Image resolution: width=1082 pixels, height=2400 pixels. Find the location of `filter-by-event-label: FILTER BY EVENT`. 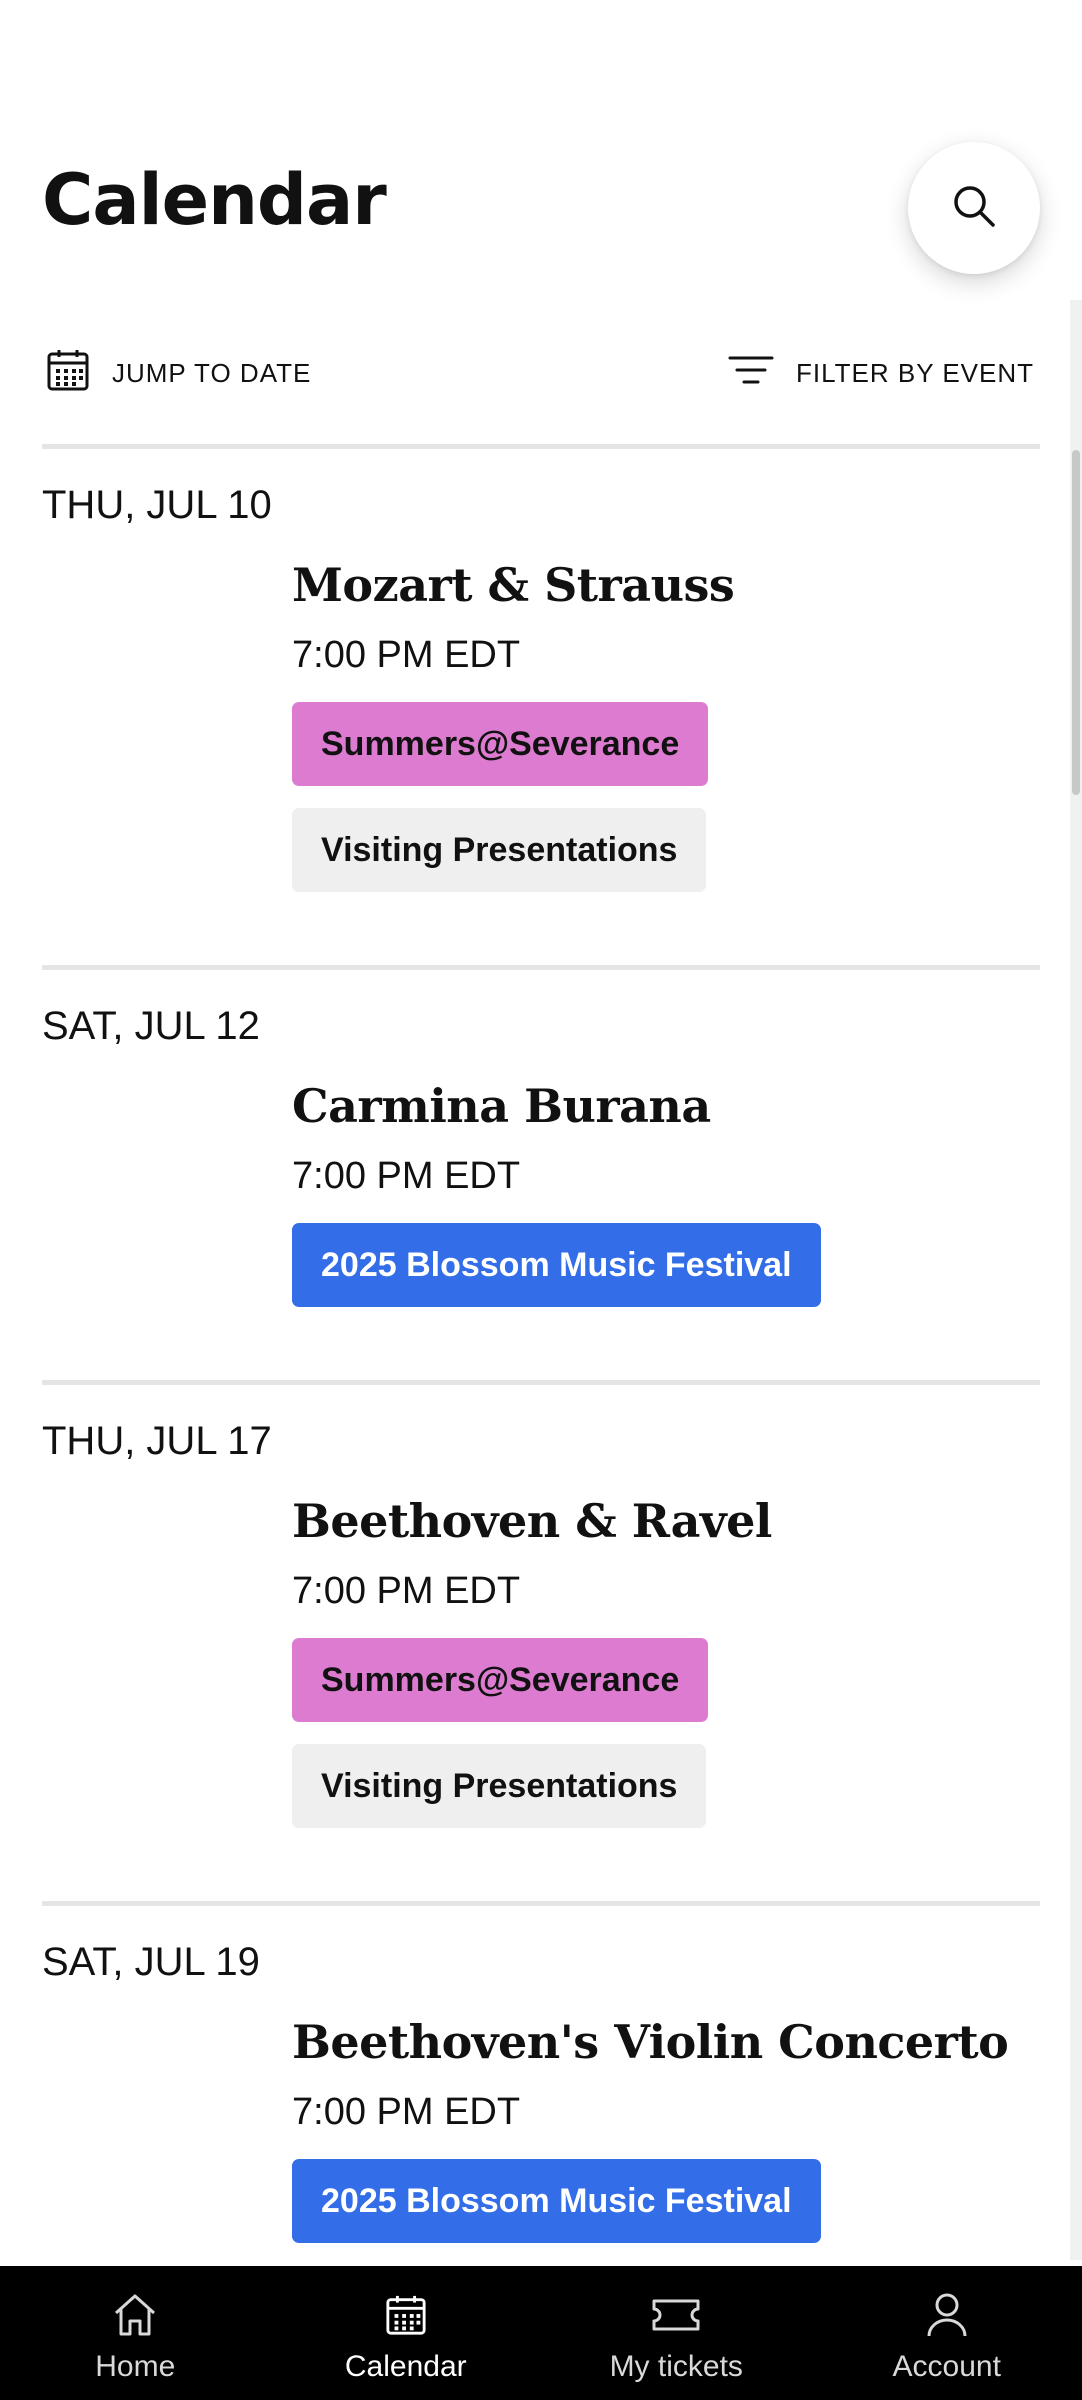

filter-by-event-label: FILTER BY EVENT is located at coordinates (915, 372).